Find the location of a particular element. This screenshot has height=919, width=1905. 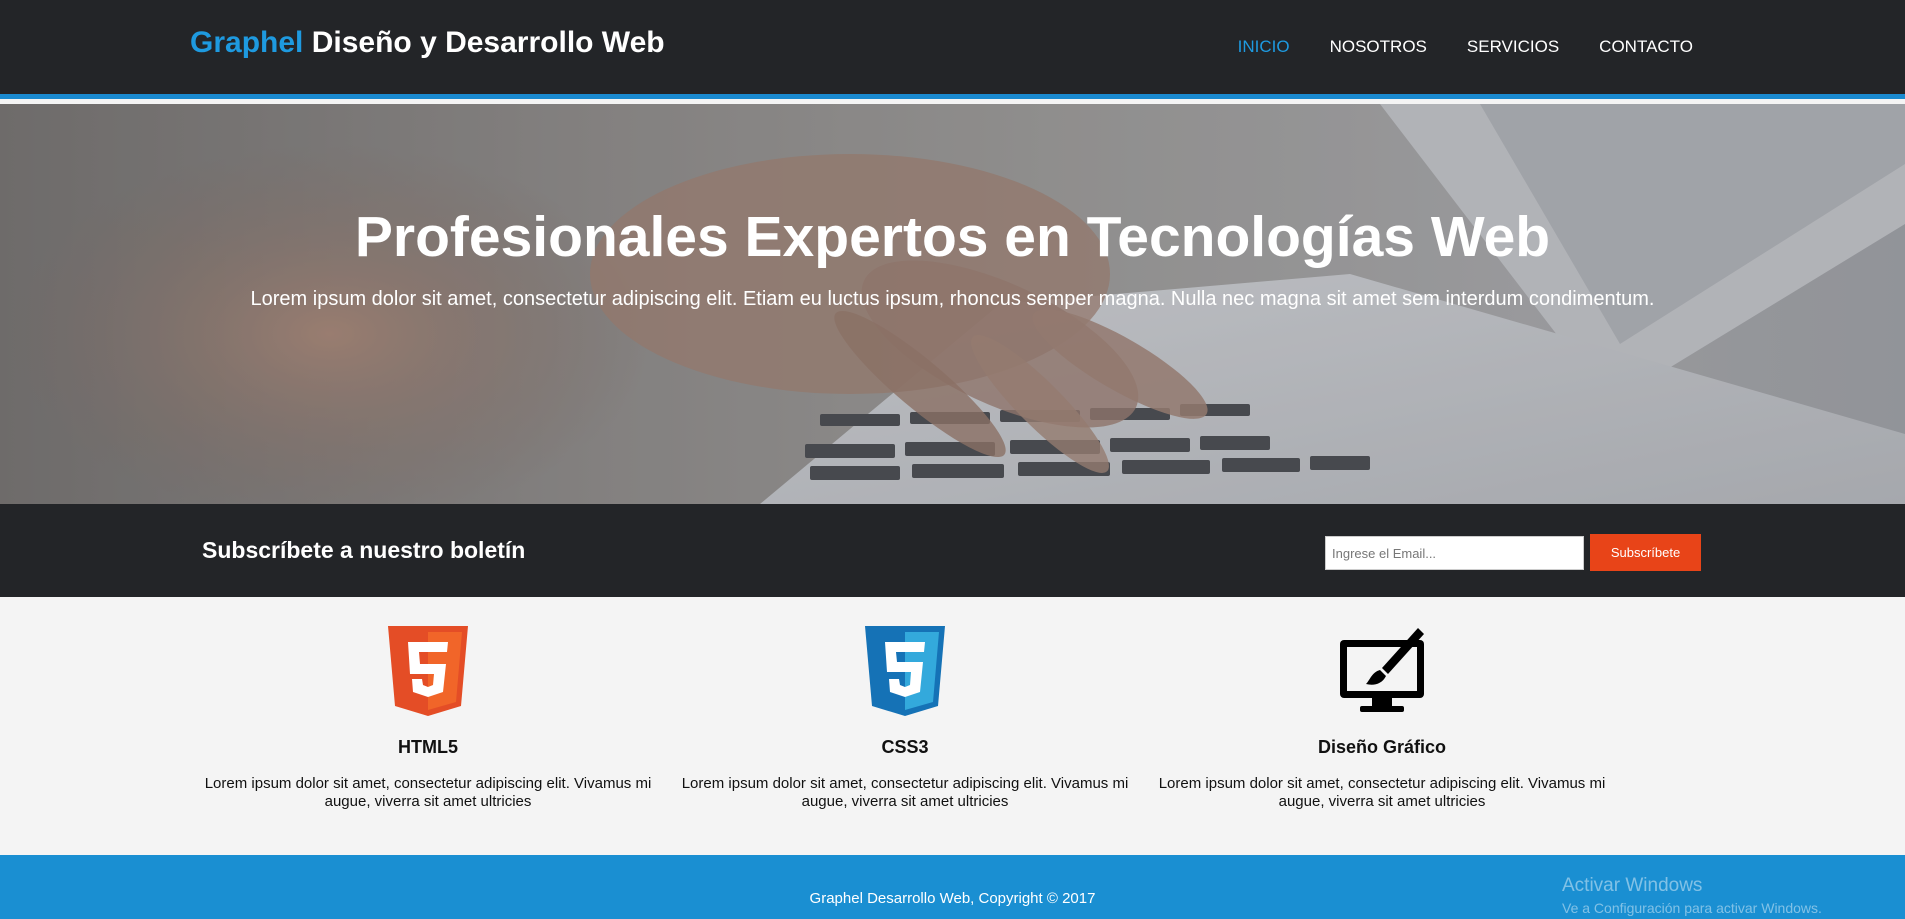

brand-text: Diseño y Desarrollo Web is located at coordinates (484, 42).